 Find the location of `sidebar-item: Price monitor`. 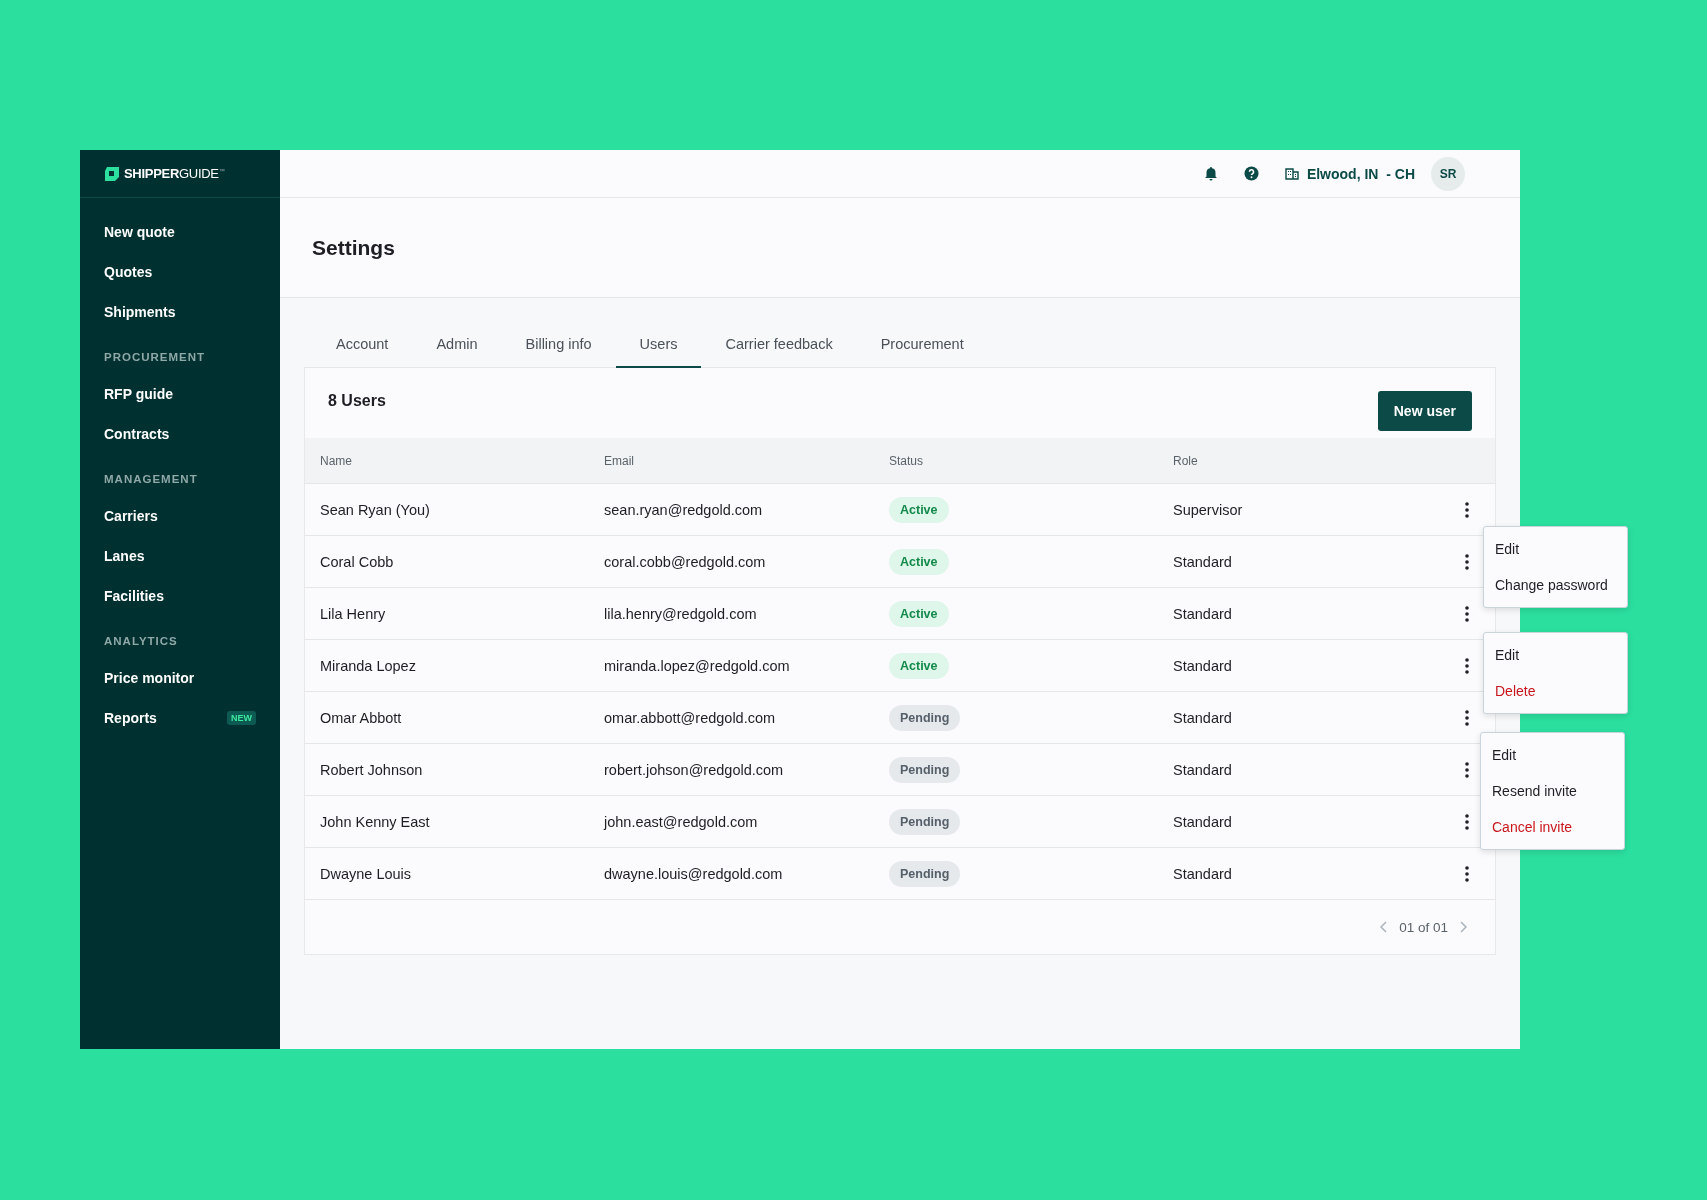

sidebar-item: Price monitor is located at coordinates (180, 678).